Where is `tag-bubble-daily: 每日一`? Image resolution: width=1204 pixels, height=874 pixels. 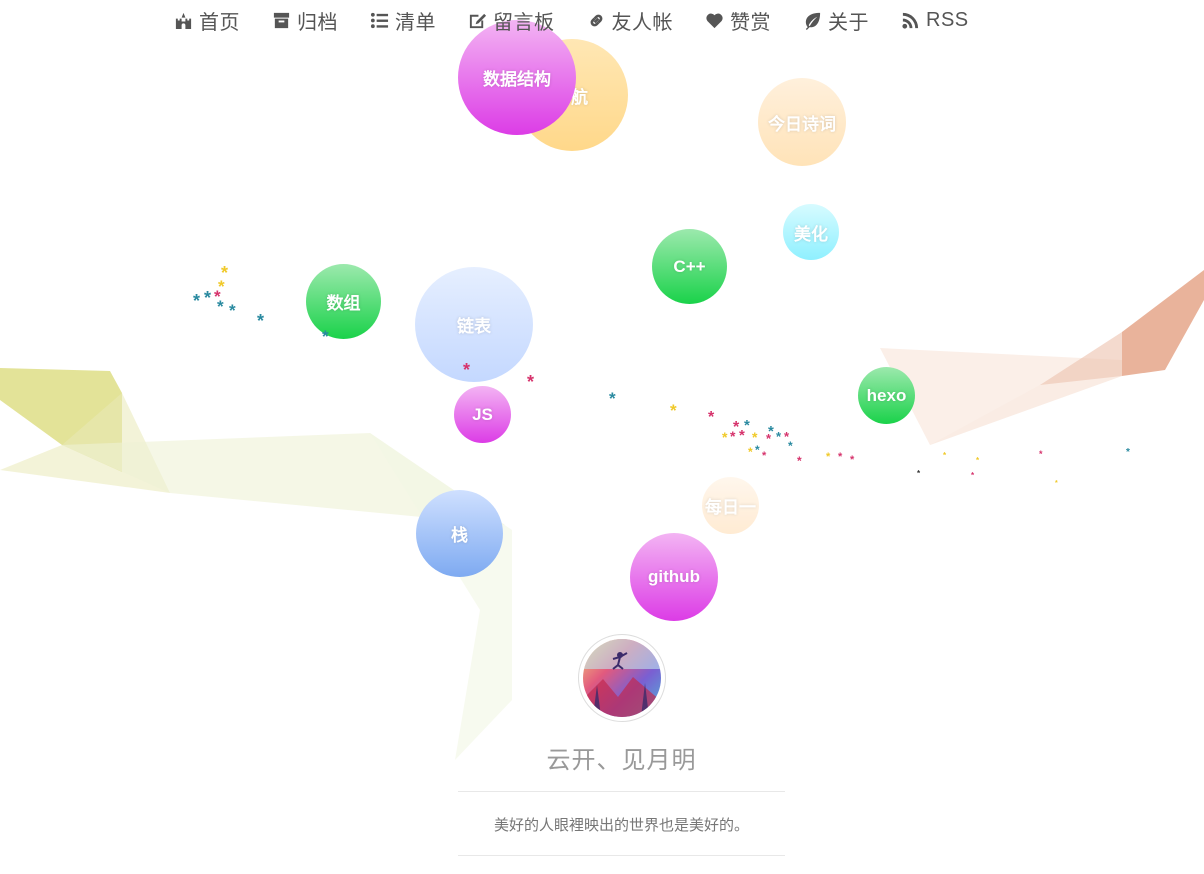 tag-bubble-daily: 每日一 is located at coordinates (730, 505).